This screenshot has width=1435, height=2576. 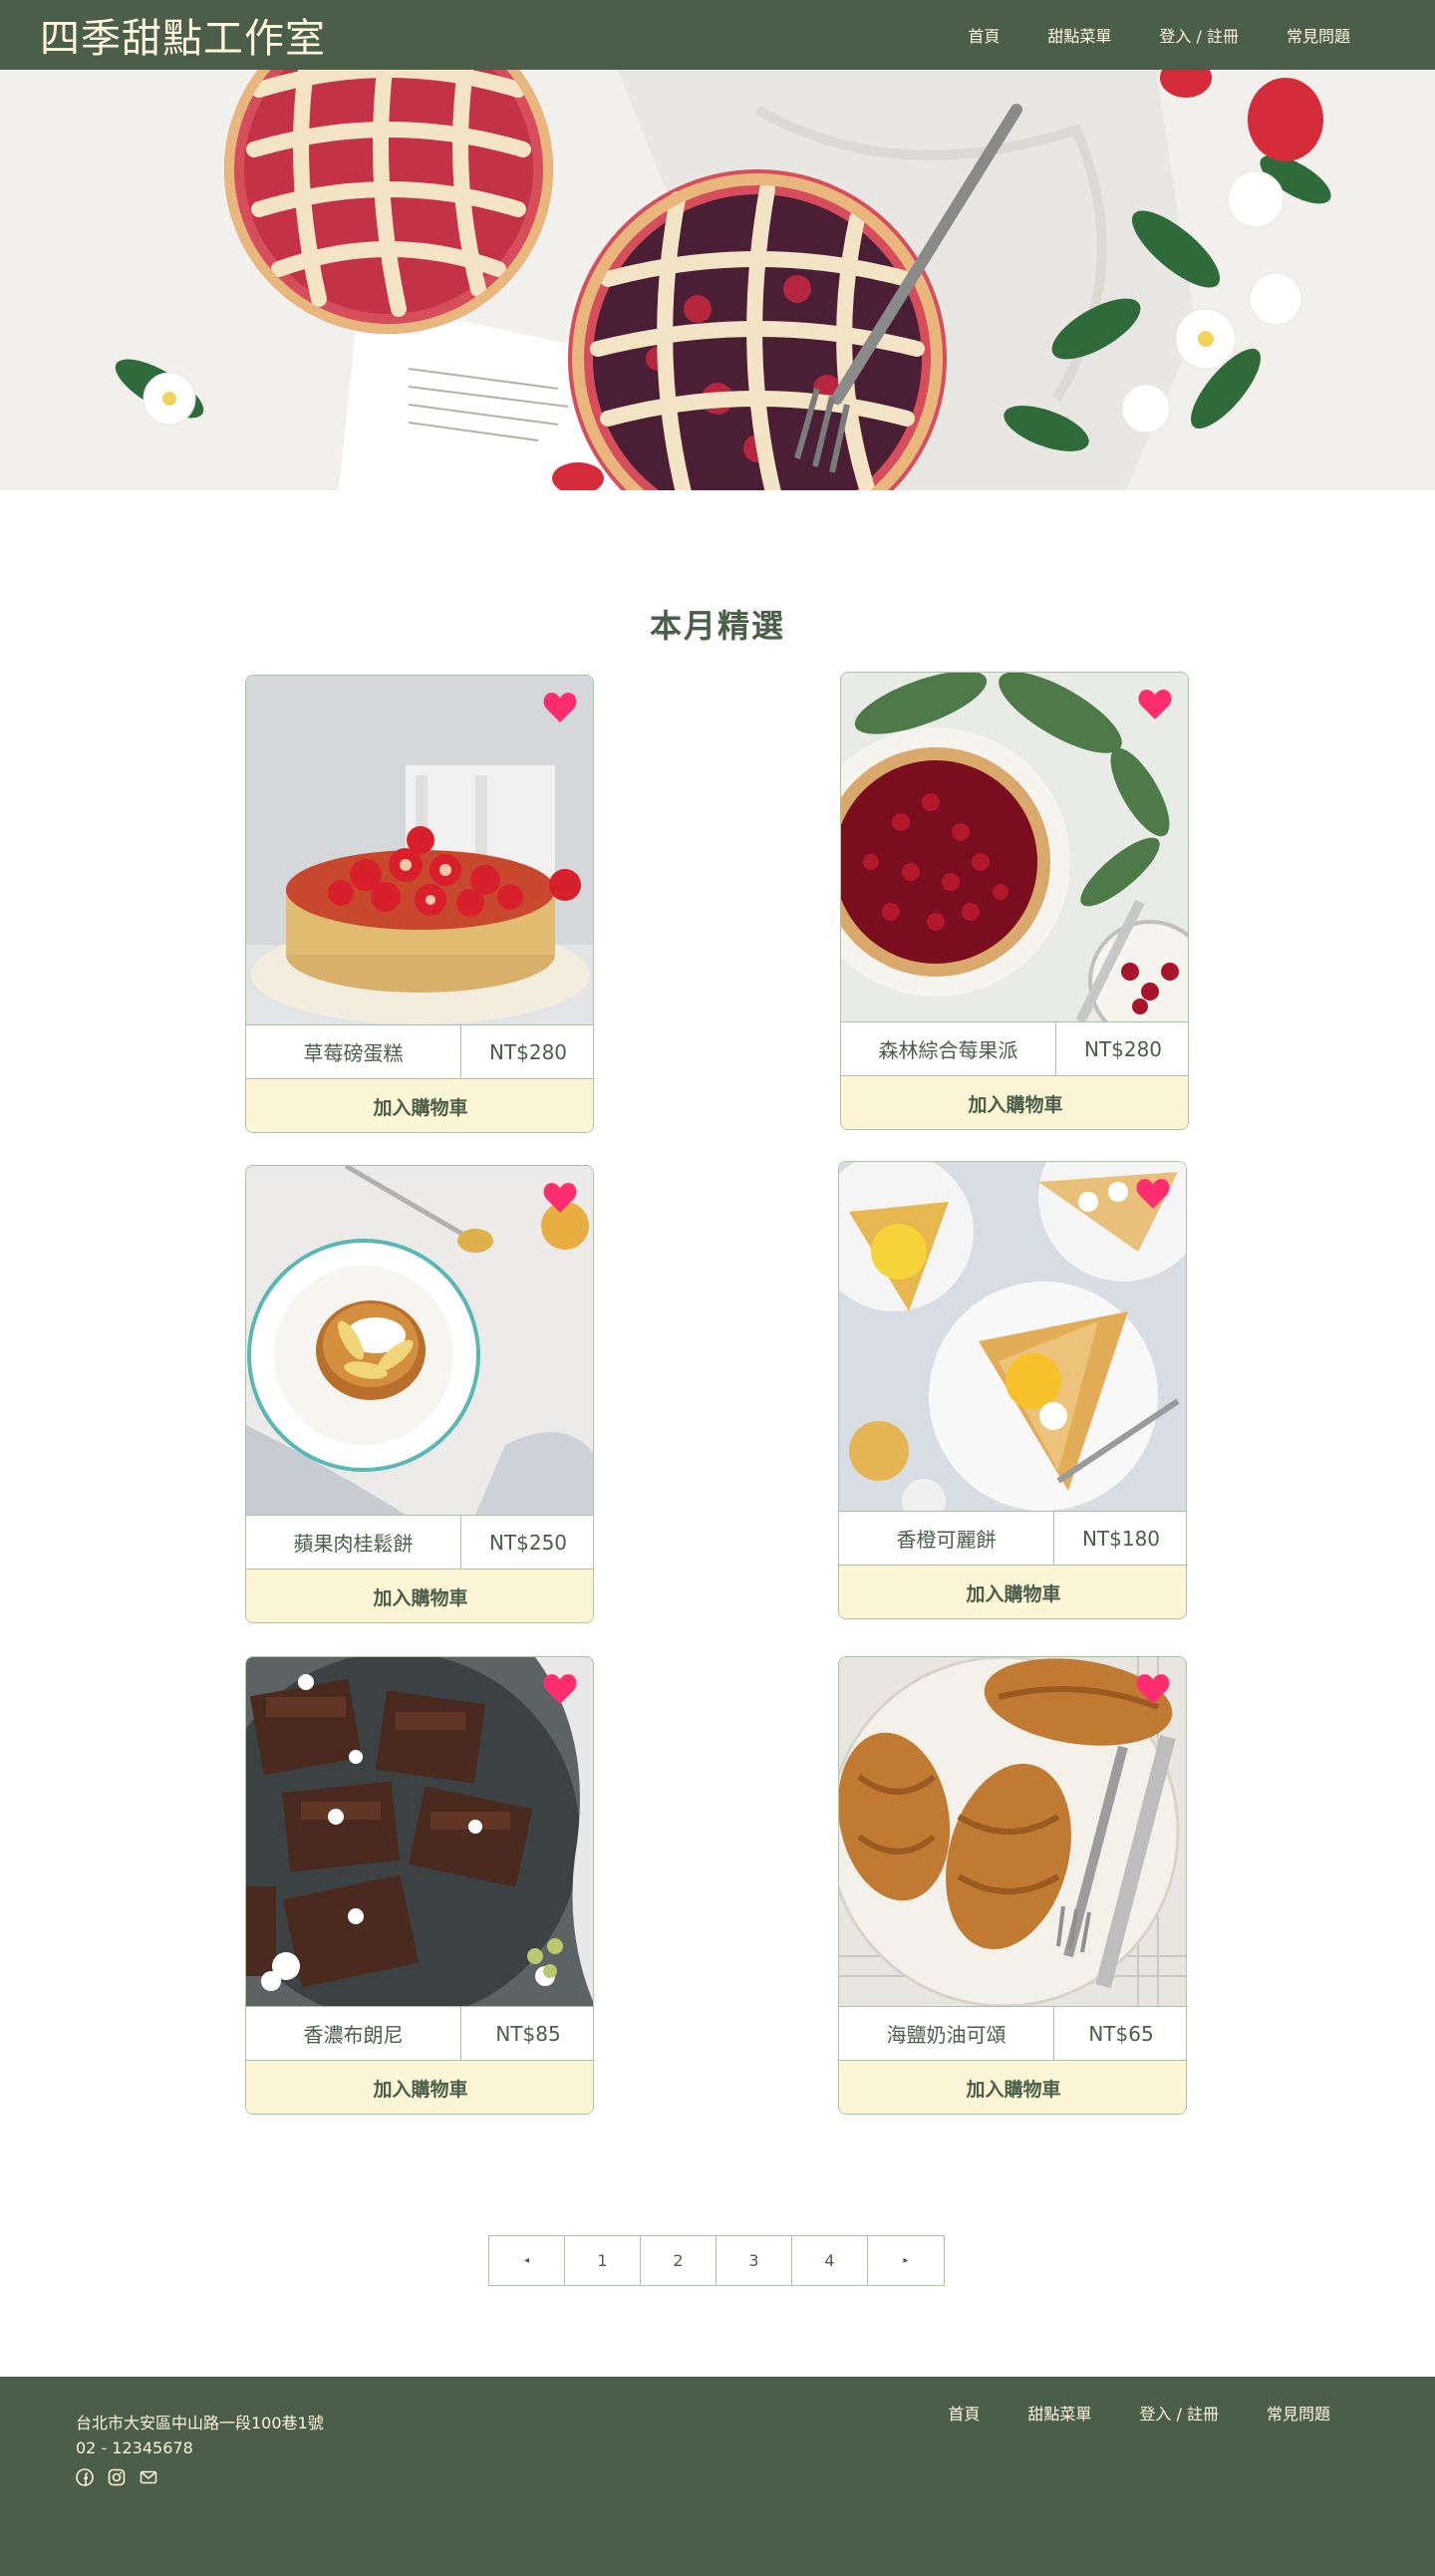 What do you see at coordinates (948, 1048) in the screenshot?
I see `product-name: 森林綜合莓果派` at bounding box center [948, 1048].